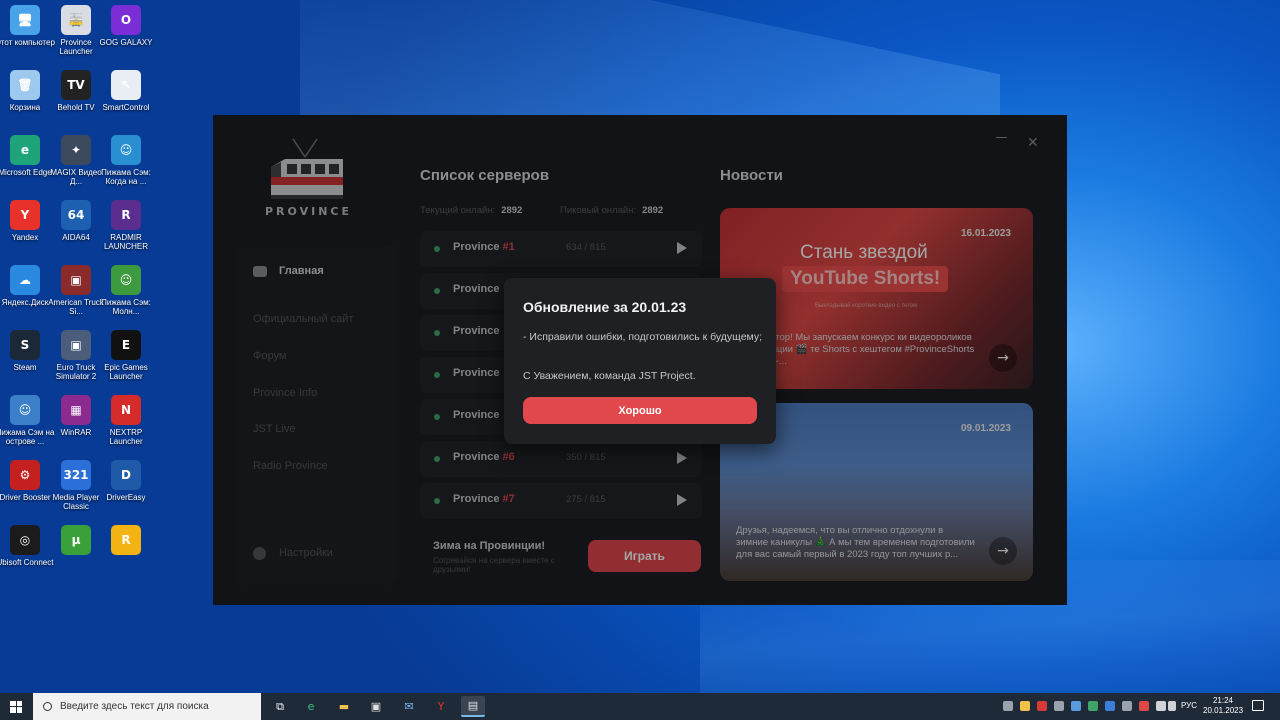 Image resolution: width=1280 pixels, height=720 pixels. What do you see at coordinates (301, 271) in the screenshot?
I see `nav-home: Главная` at bounding box center [301, 271].